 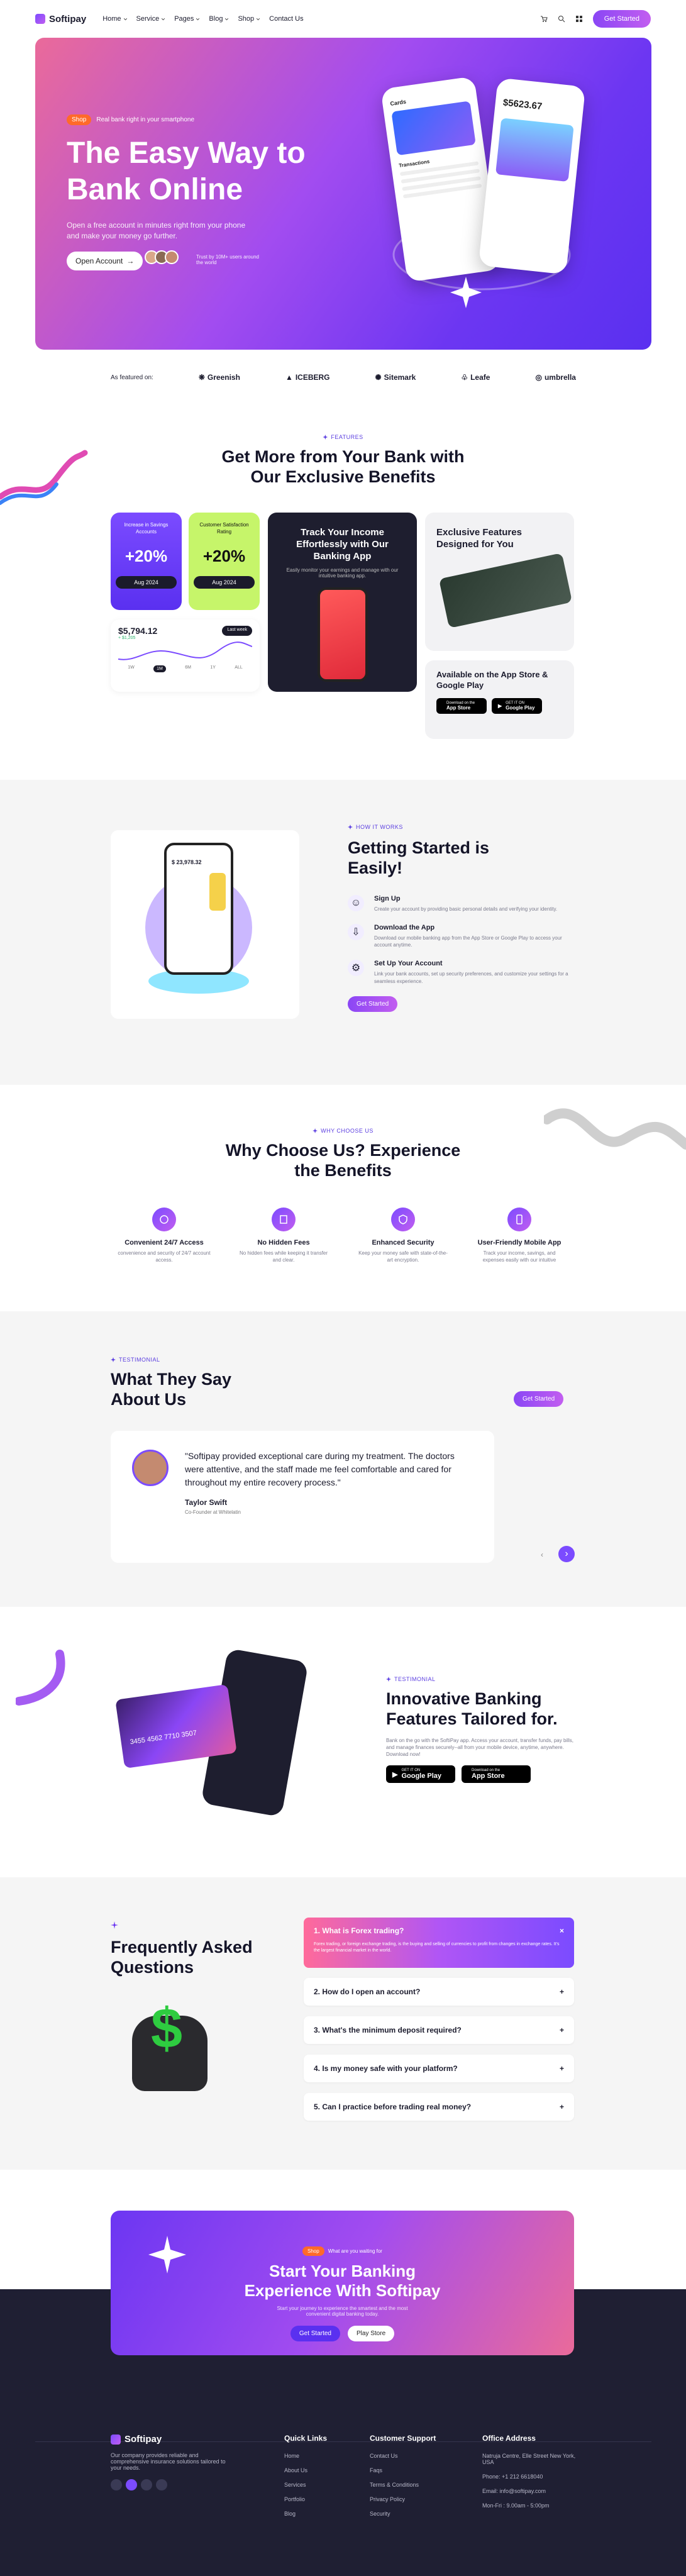 I want to click on get-started-button: Get Started, so click(x=621, y=19).